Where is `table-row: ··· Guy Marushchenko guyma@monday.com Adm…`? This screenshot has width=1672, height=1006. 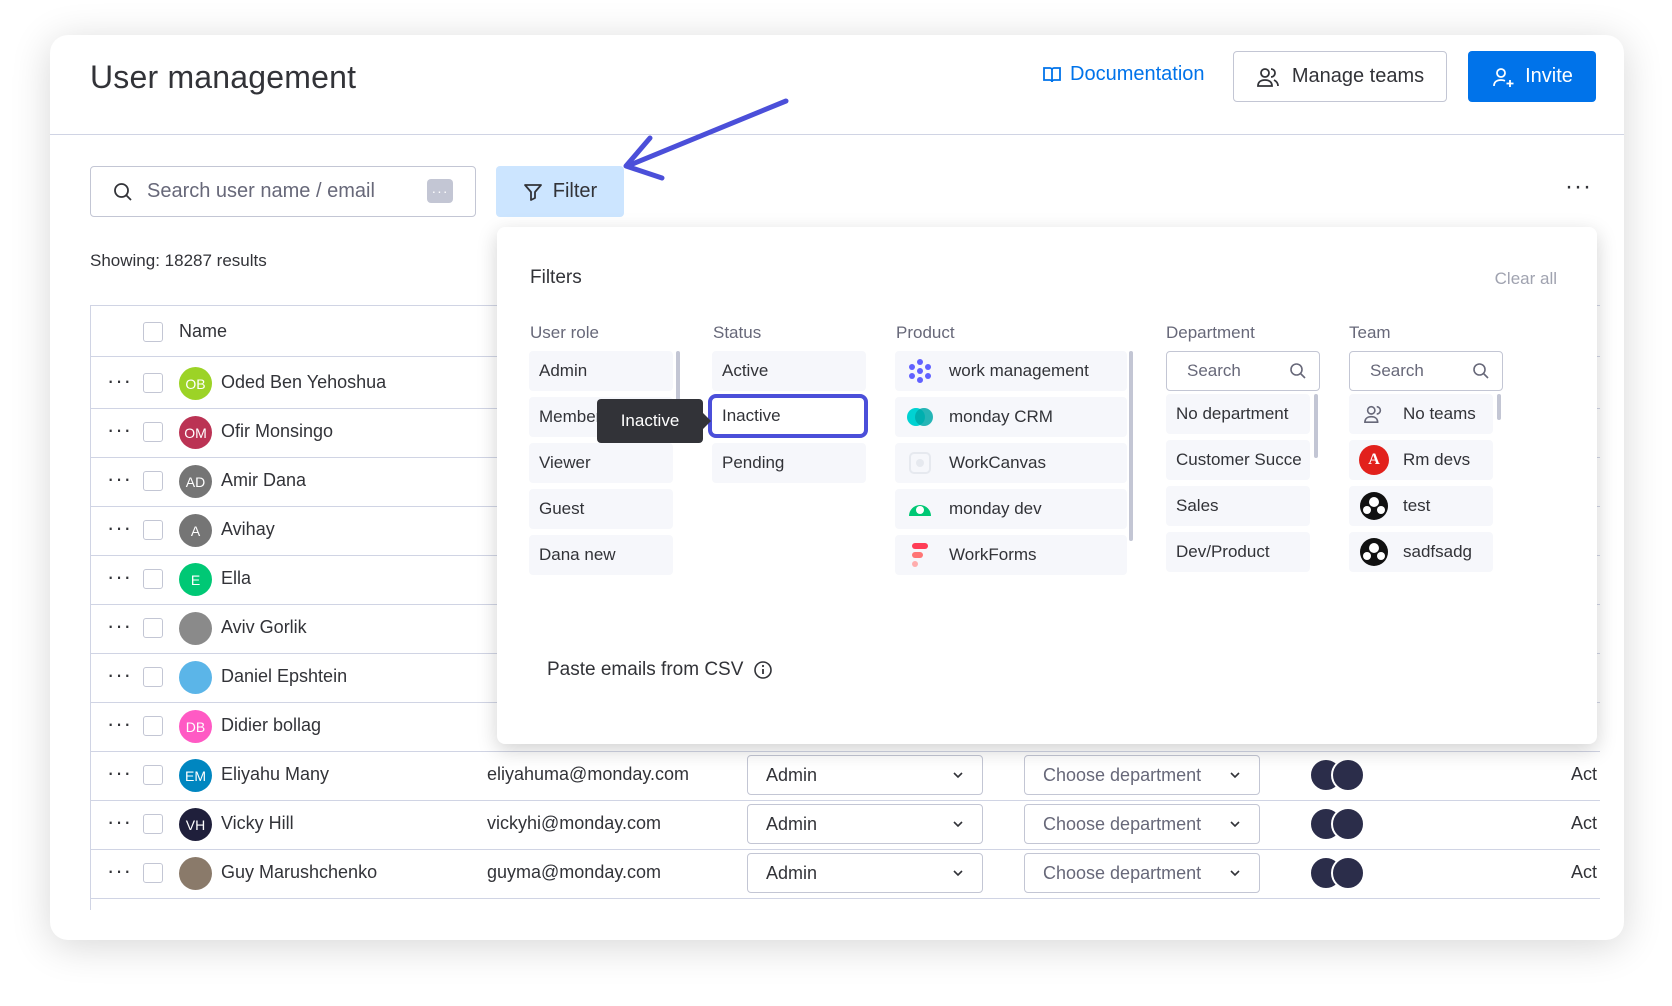
table-row: ··· Guy Marushchenko guyma@monday.com Adm… is located at coordinates (845, 873).